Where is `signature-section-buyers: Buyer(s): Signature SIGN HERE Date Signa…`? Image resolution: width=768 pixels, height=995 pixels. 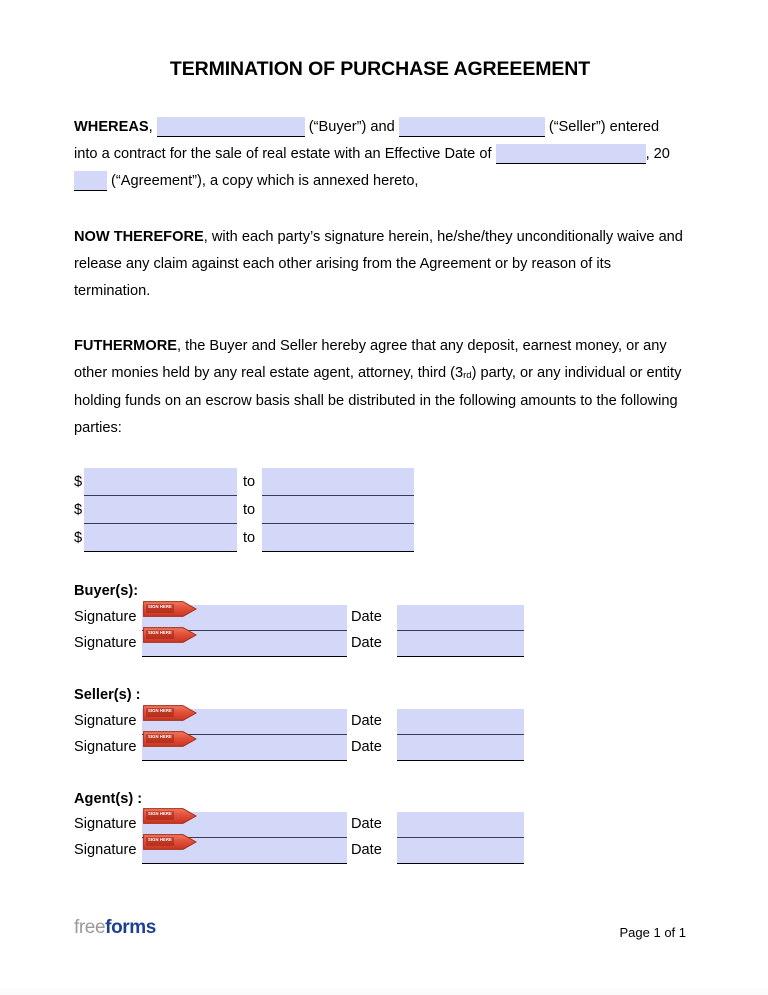 signature-section-buyers: Buyer(s): Signature SIGN HERE Date Signa… is located at coordinates (380, 621).